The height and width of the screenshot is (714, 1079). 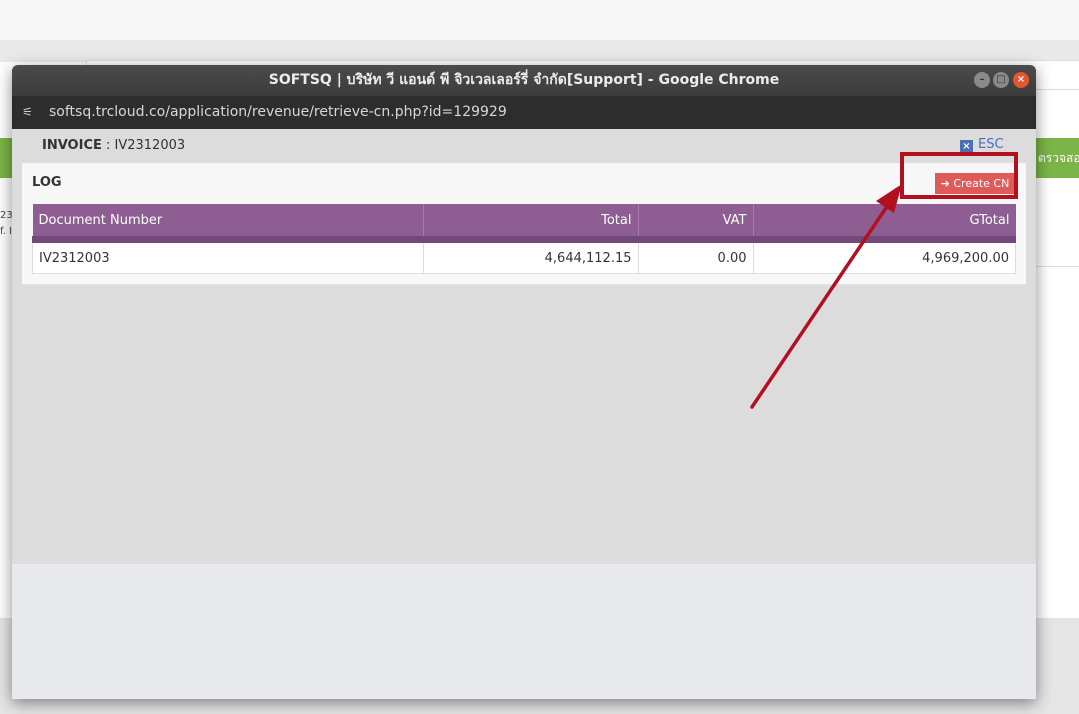 I want to click on column-header-vat: VAT, so click(x=696, y=223).